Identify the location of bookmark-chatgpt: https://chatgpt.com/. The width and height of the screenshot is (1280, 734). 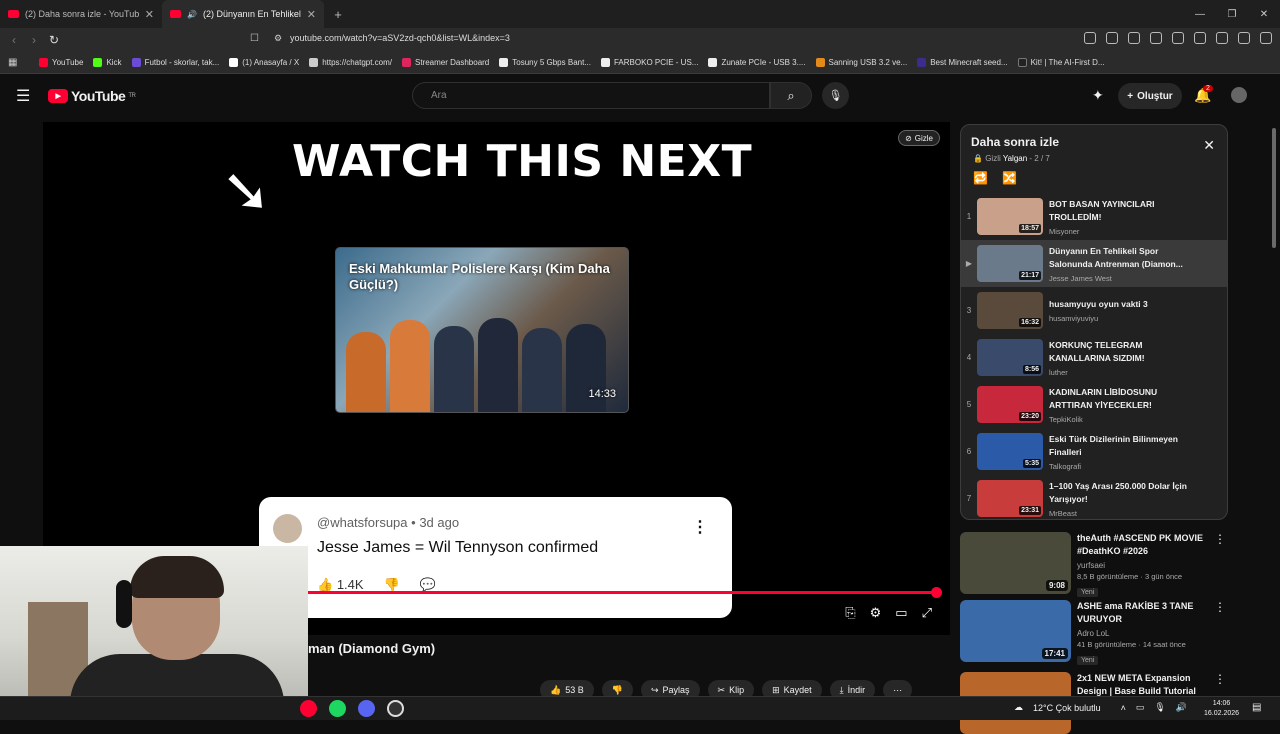
(350, 62).